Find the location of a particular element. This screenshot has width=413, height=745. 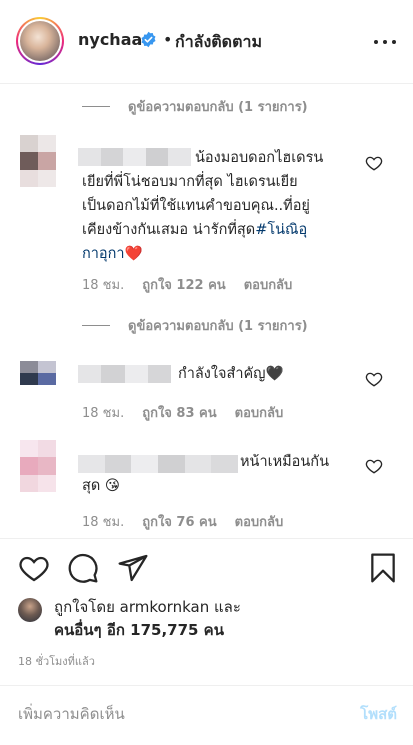

comment-icon is located at coordinates (83, 568).